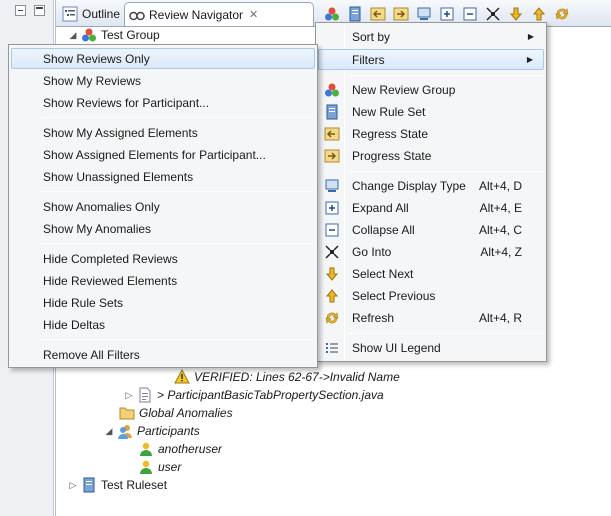 The height and width of the screenshot is (516, 611). I want to click on menu-item-new-review-group: New Review Group, so click(431, 89).